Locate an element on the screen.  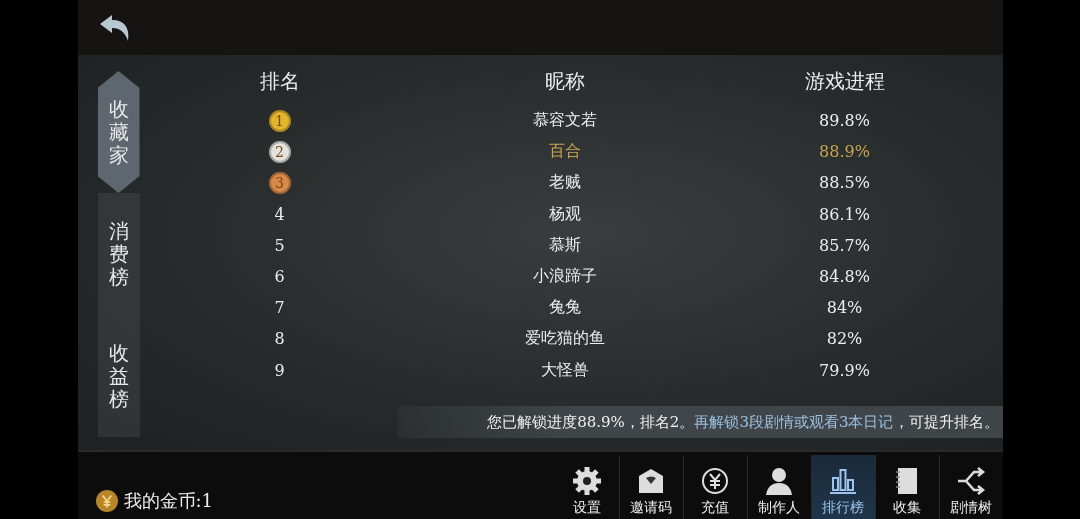
rank-medal: 1 is located at coordinates (279, 120).